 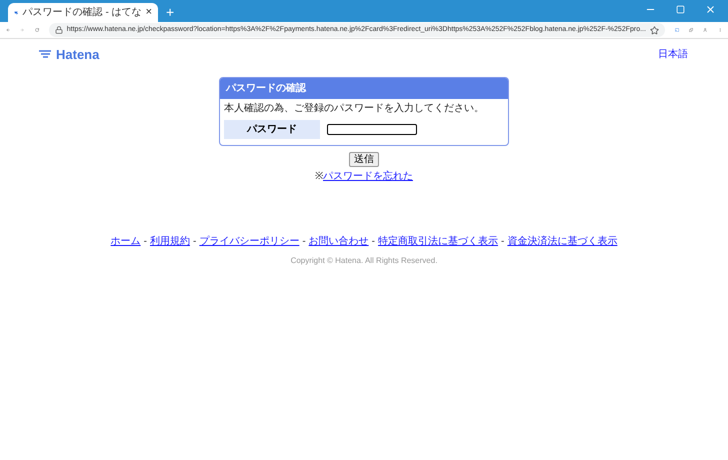 I want to click on bookmark-star-icon, so click(x=654, y=30).